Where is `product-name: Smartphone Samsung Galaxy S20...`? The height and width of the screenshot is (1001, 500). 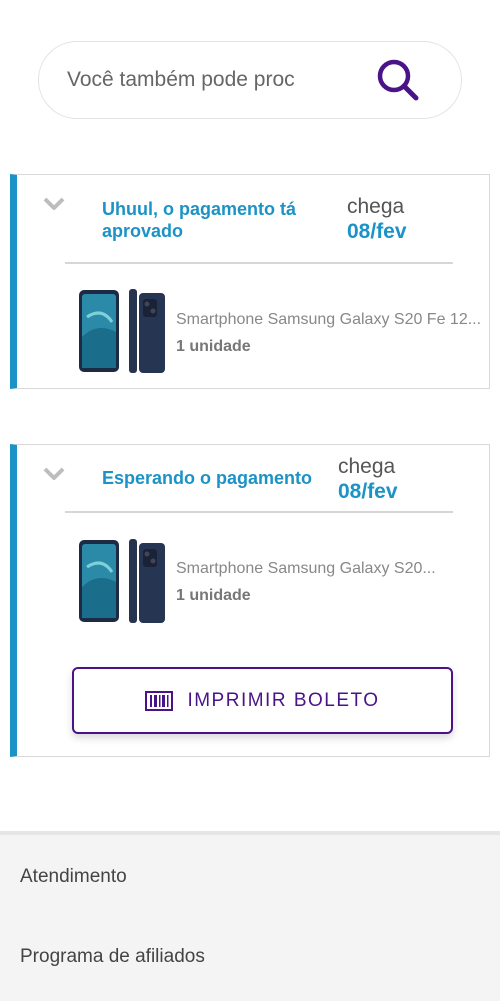
product-name: Smartphone Samsung Galaxy S20... is located at coordinates (307, 569).